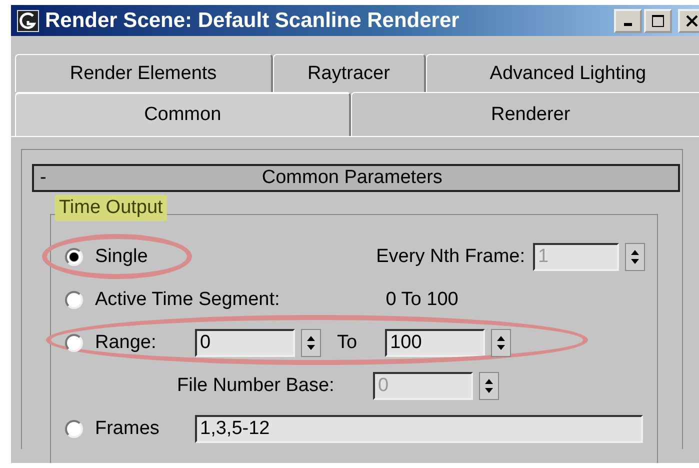  Describe the element at coordinates (187, 299) in the screenshot. I see `option-label: Active Time Segment:` at that location.